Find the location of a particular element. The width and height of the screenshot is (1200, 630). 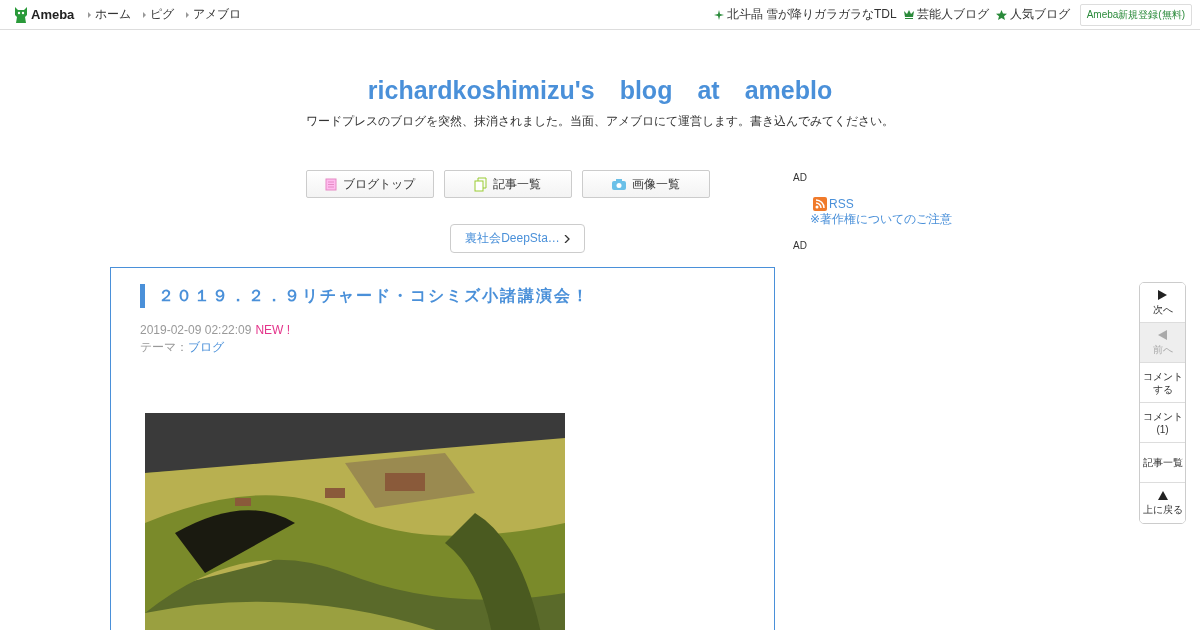

theme-label: テーマ： is located at coordinates (164, 347).